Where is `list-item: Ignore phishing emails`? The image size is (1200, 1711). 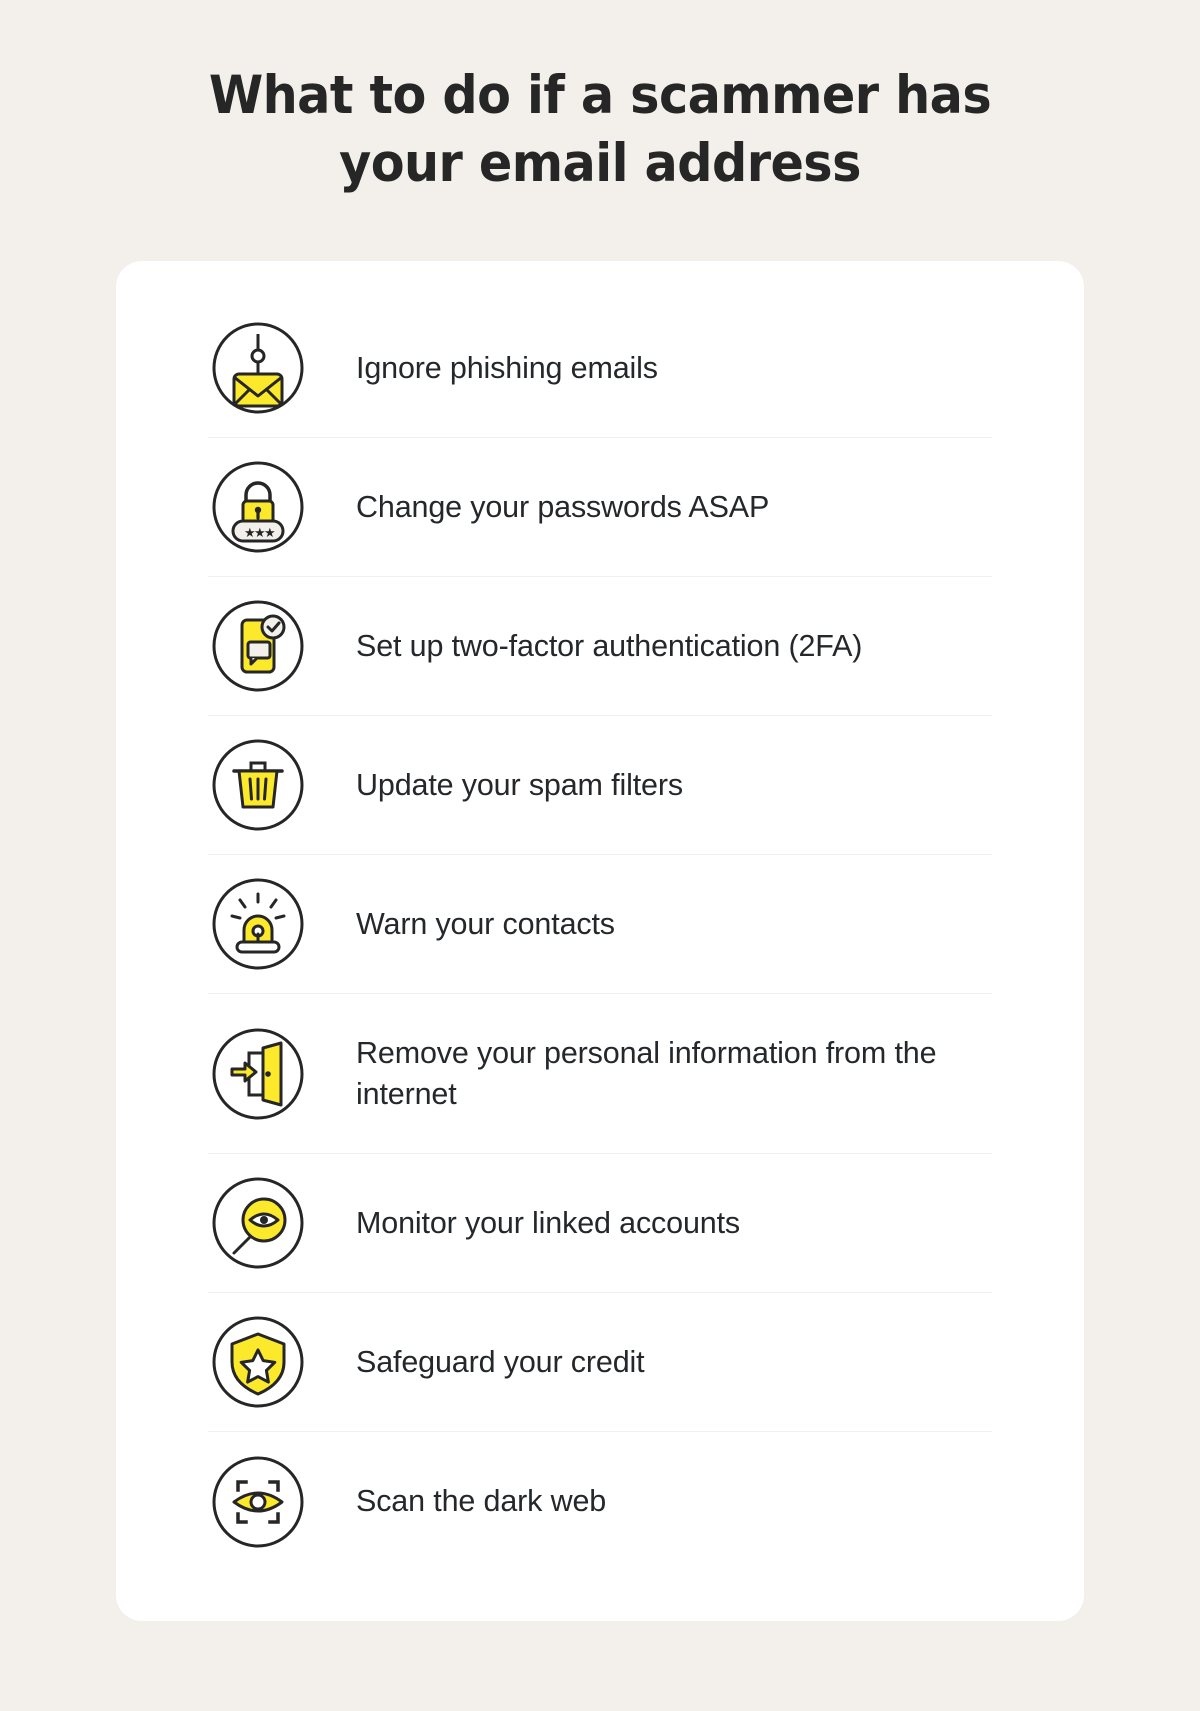 list-item: Ignore phishing emails is located at coordinates (600, 368).